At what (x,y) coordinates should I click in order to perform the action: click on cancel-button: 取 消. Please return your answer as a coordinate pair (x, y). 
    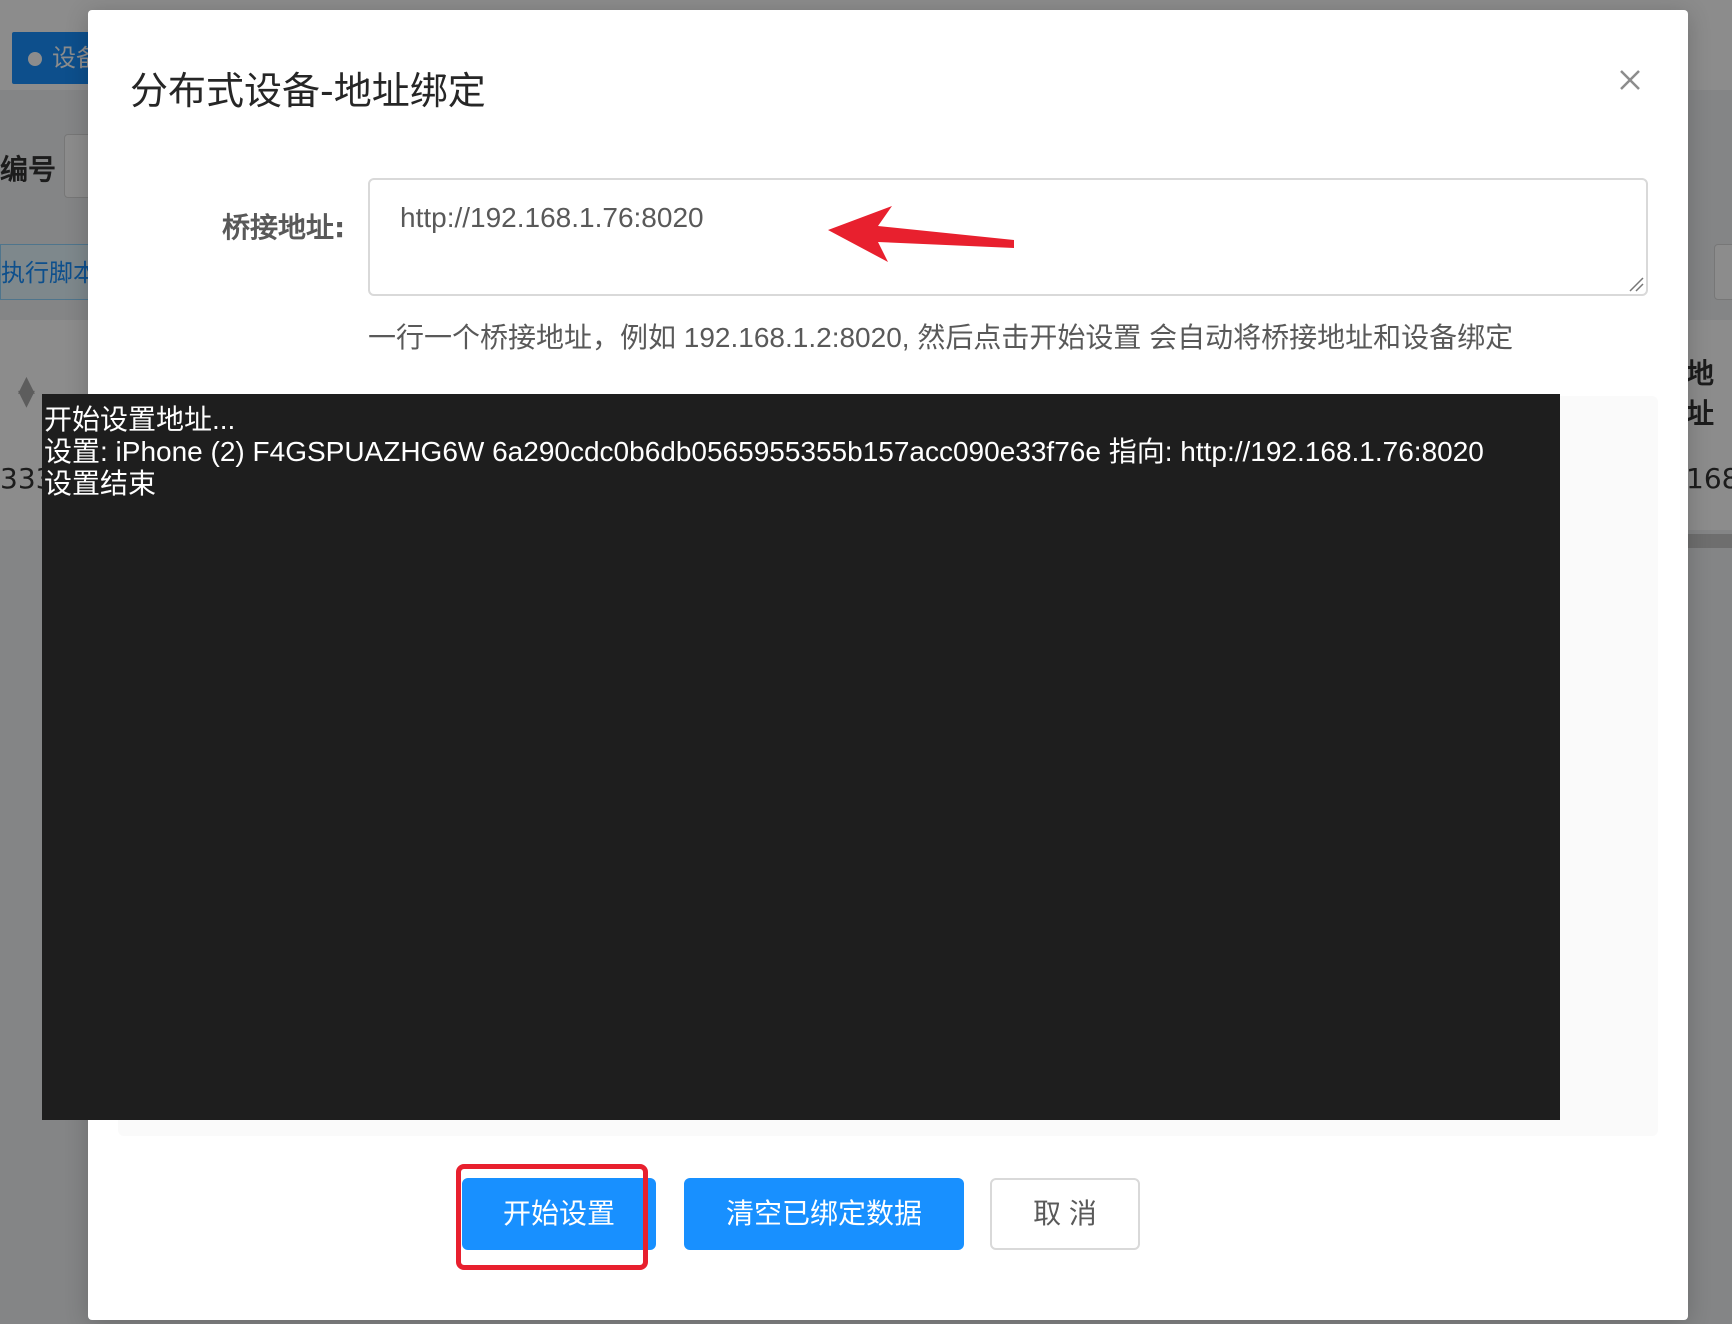
    Looking at the image, I should click on (1065, 1214).